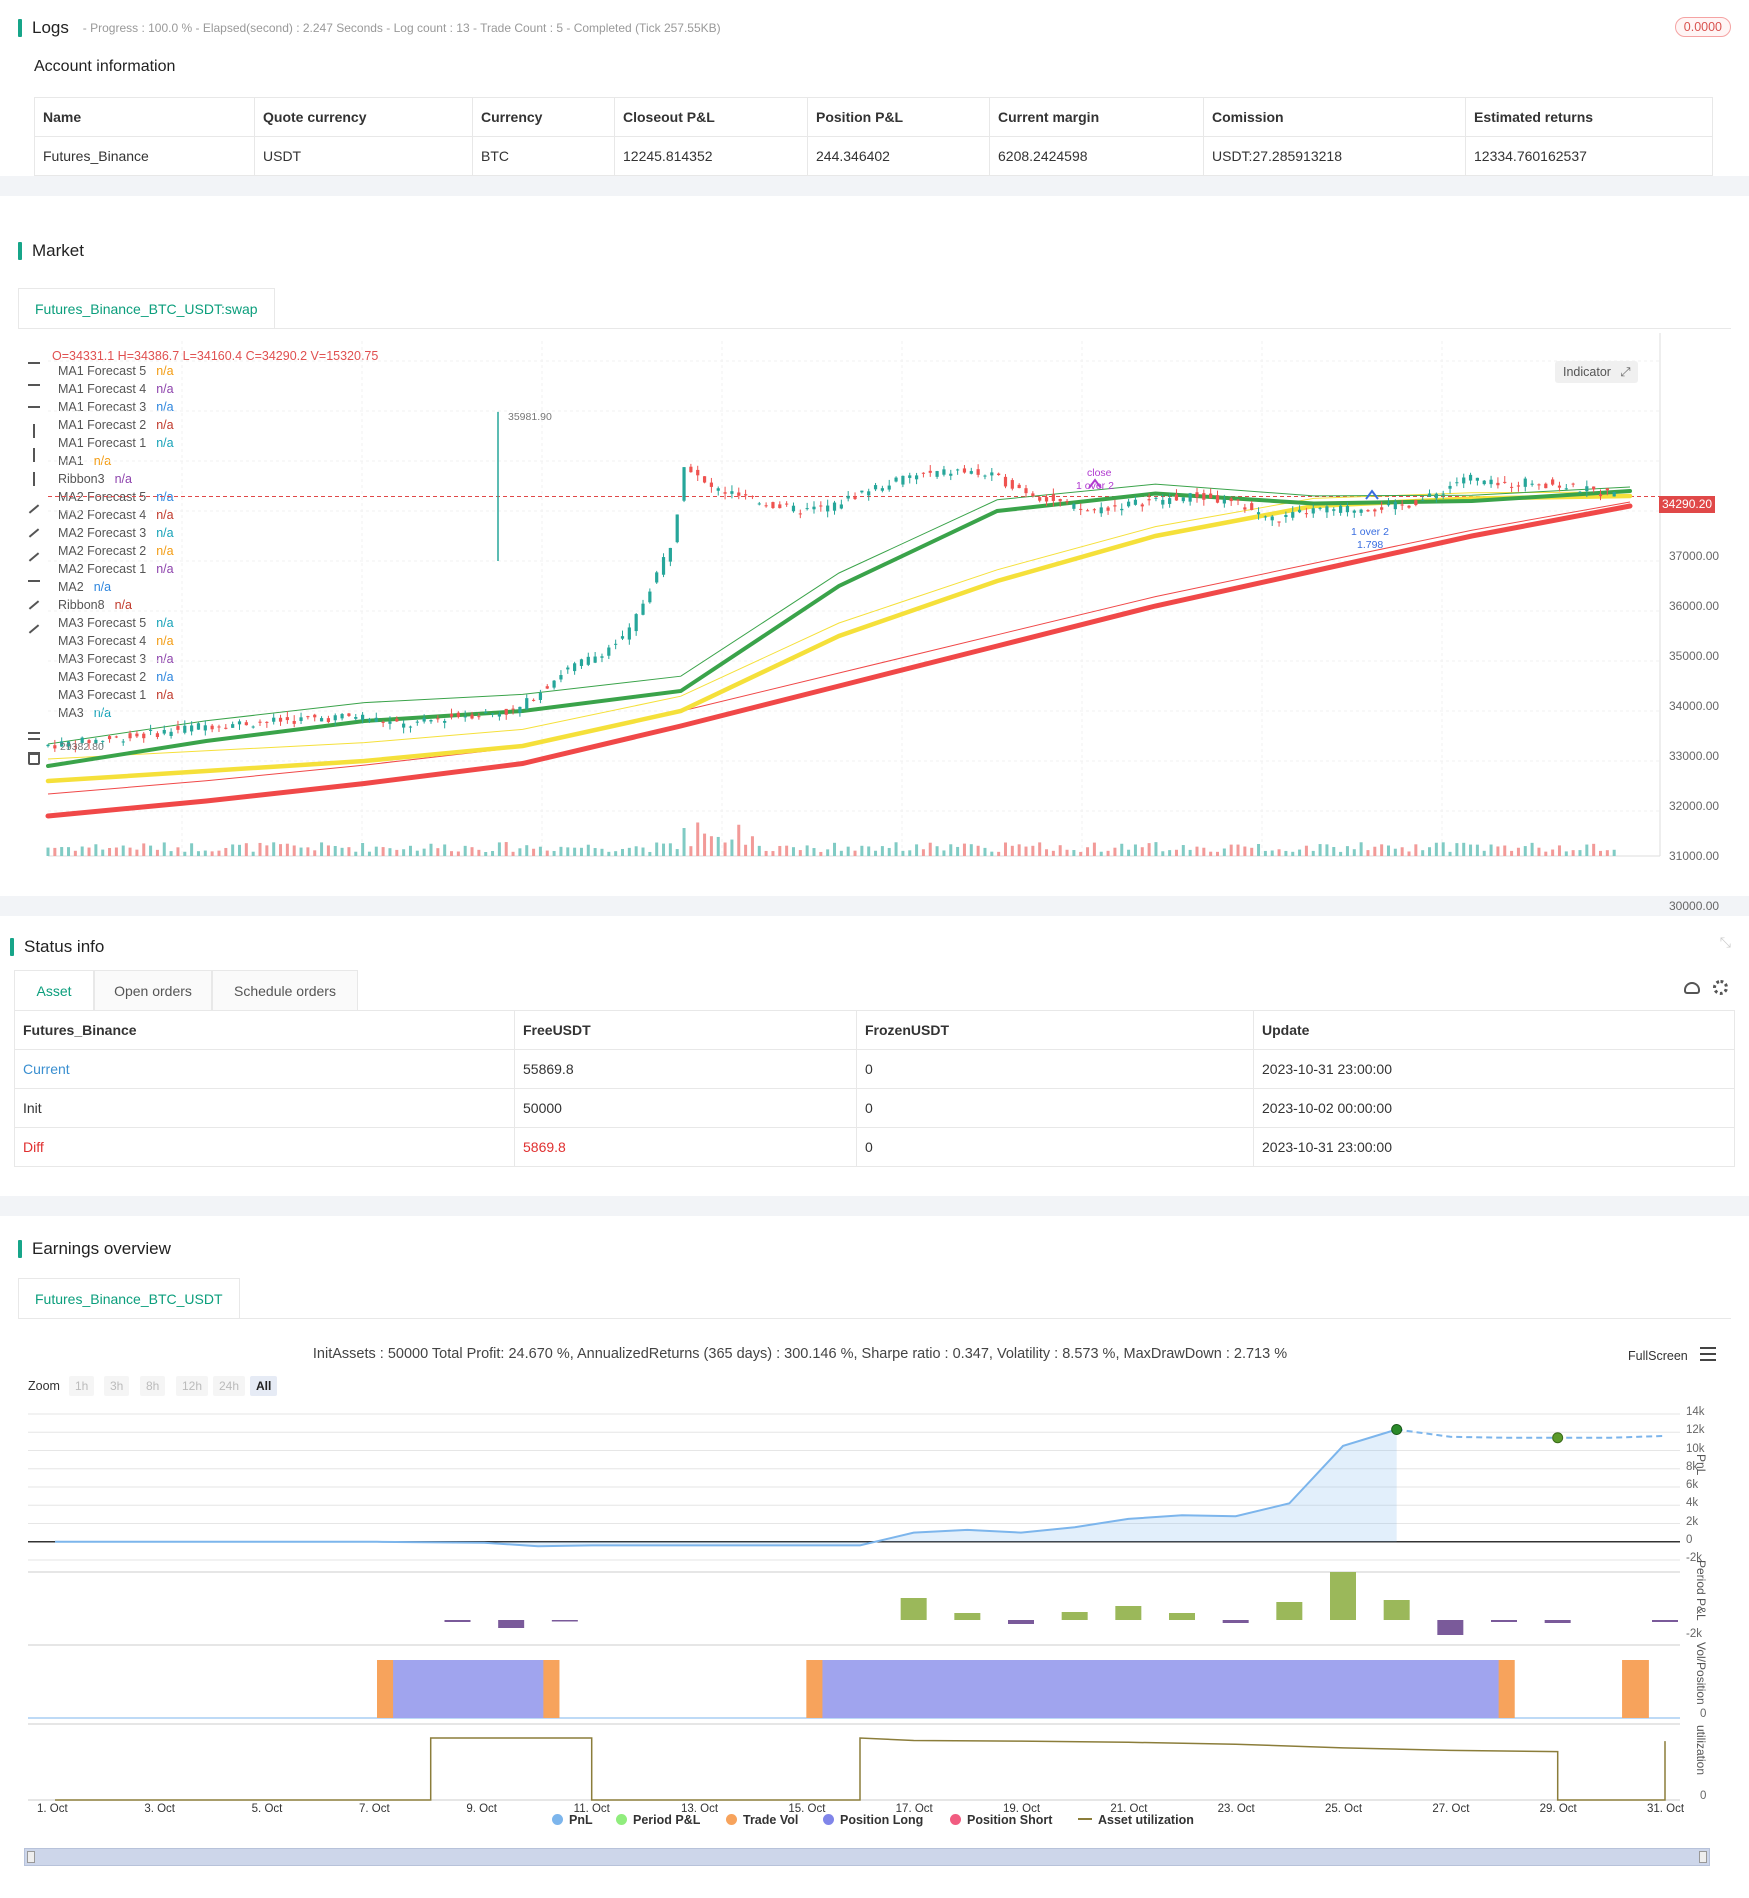  I want to click on pnl-tick: 2k, so click(1692, 1521).